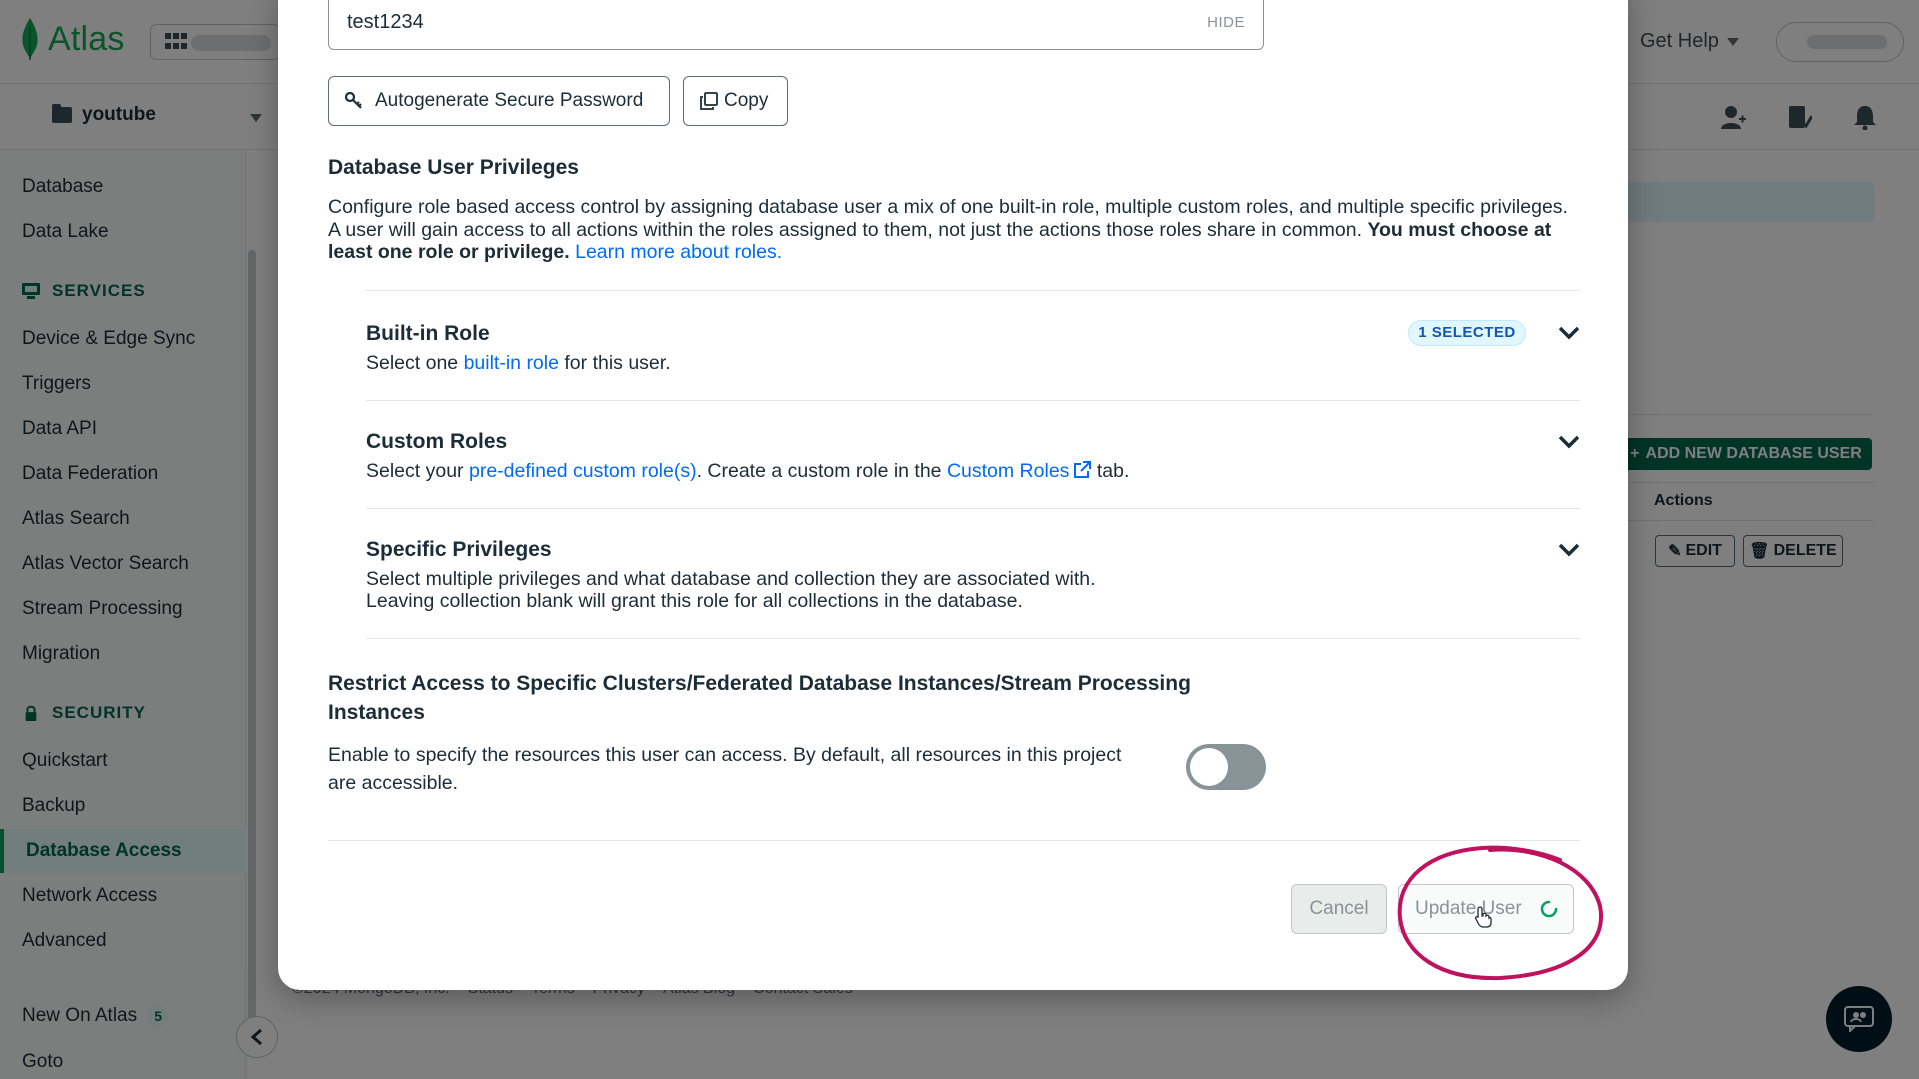 This screenshot has width=1919, height=1079. I want to click on password-value: test1234, so click(385, 22).